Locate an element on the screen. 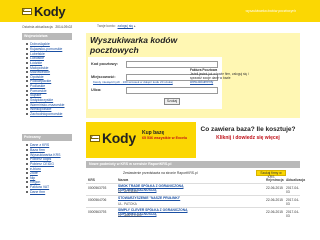 Image resolution: width=320 pixels, height=240 pixels. postal-code-label: Kod pocztowy: is located at coordinates (104, 64).